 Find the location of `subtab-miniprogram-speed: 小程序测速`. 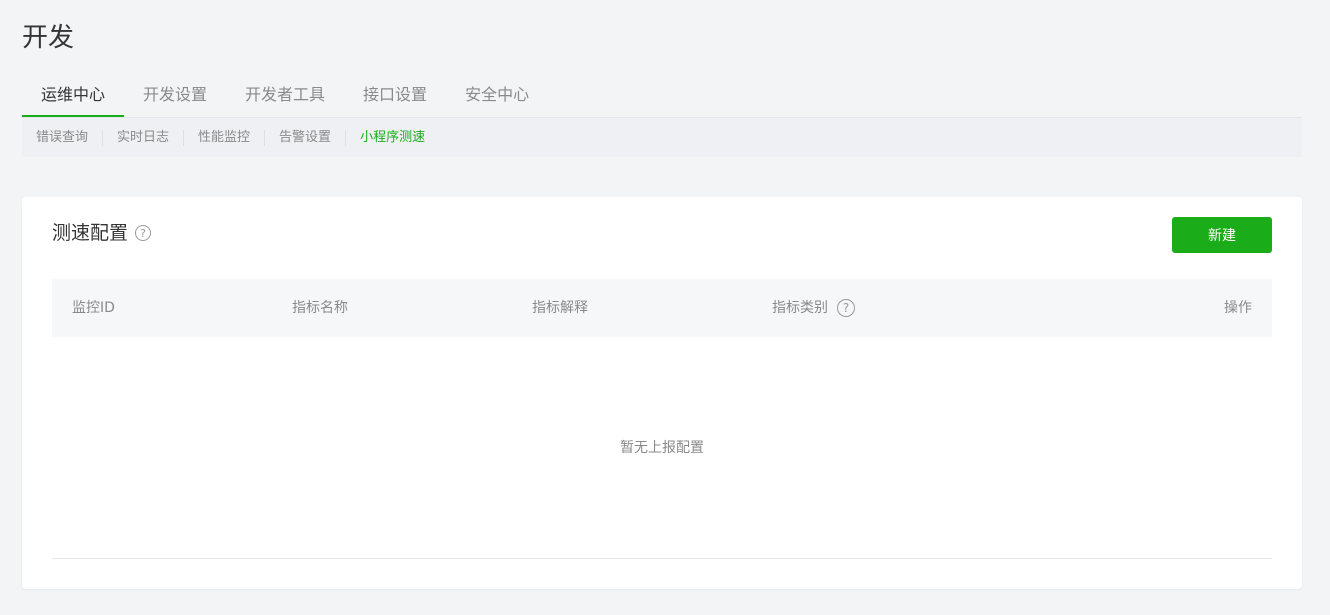

subtab-miniprogram-speed: 小程序测速 is located at coordinates (392, 138).